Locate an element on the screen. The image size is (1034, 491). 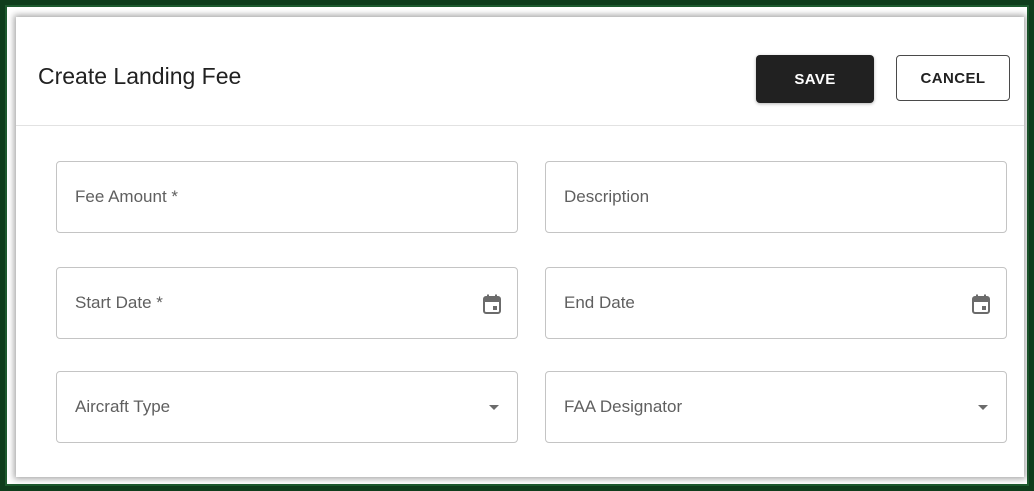
fee-amount-label: Fee Amount * is located at coordinates (127, 196).